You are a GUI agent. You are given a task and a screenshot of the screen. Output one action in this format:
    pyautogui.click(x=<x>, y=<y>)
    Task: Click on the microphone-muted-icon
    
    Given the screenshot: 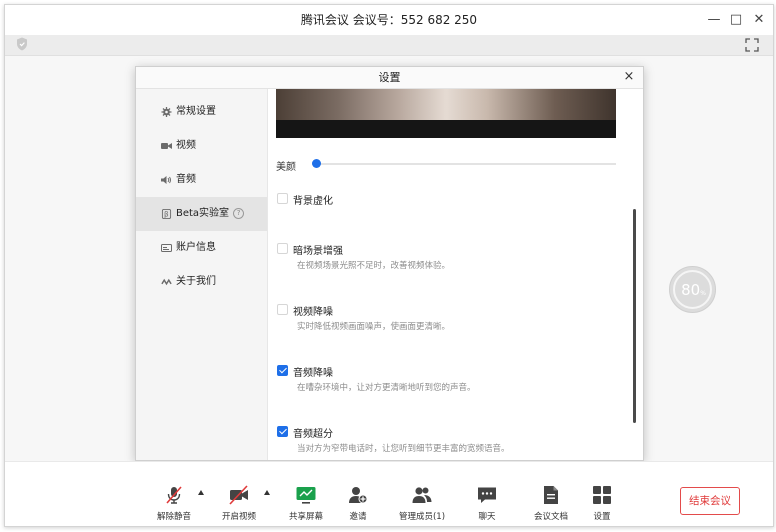 What is the action you would take?
    pyautogui.click(x=174, y=495)
    